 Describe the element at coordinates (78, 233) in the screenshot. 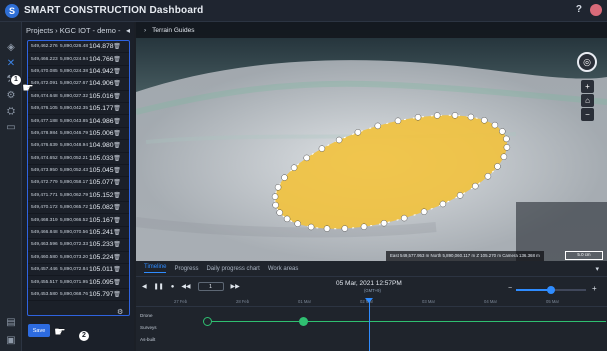

I see `table-row: 549,466.848 5,890,070.56 105.241 🗑` at that location.